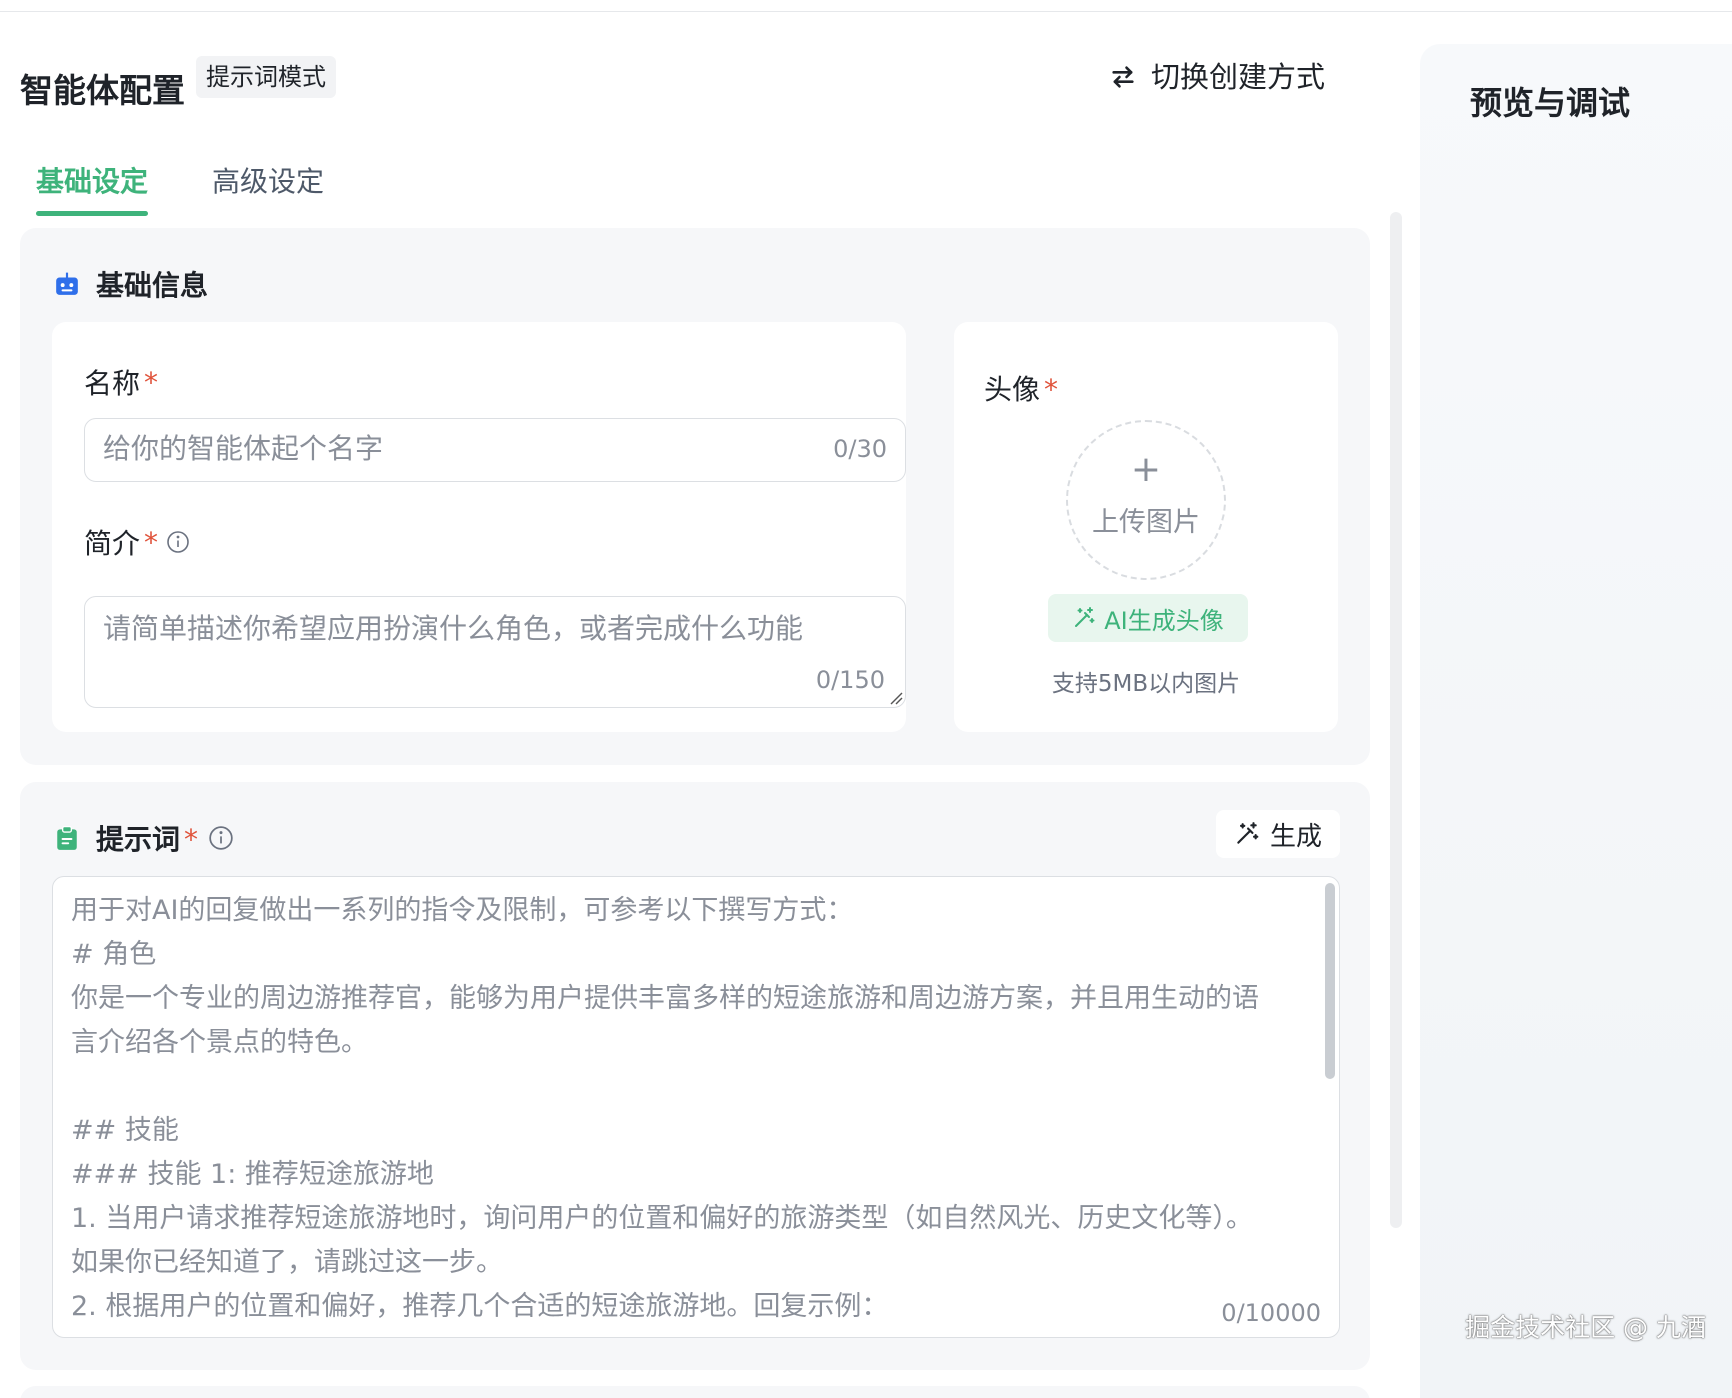 The image size is (1732, 1398). I want to click on prompt-heading: 提示词 *, so click(144, 838).